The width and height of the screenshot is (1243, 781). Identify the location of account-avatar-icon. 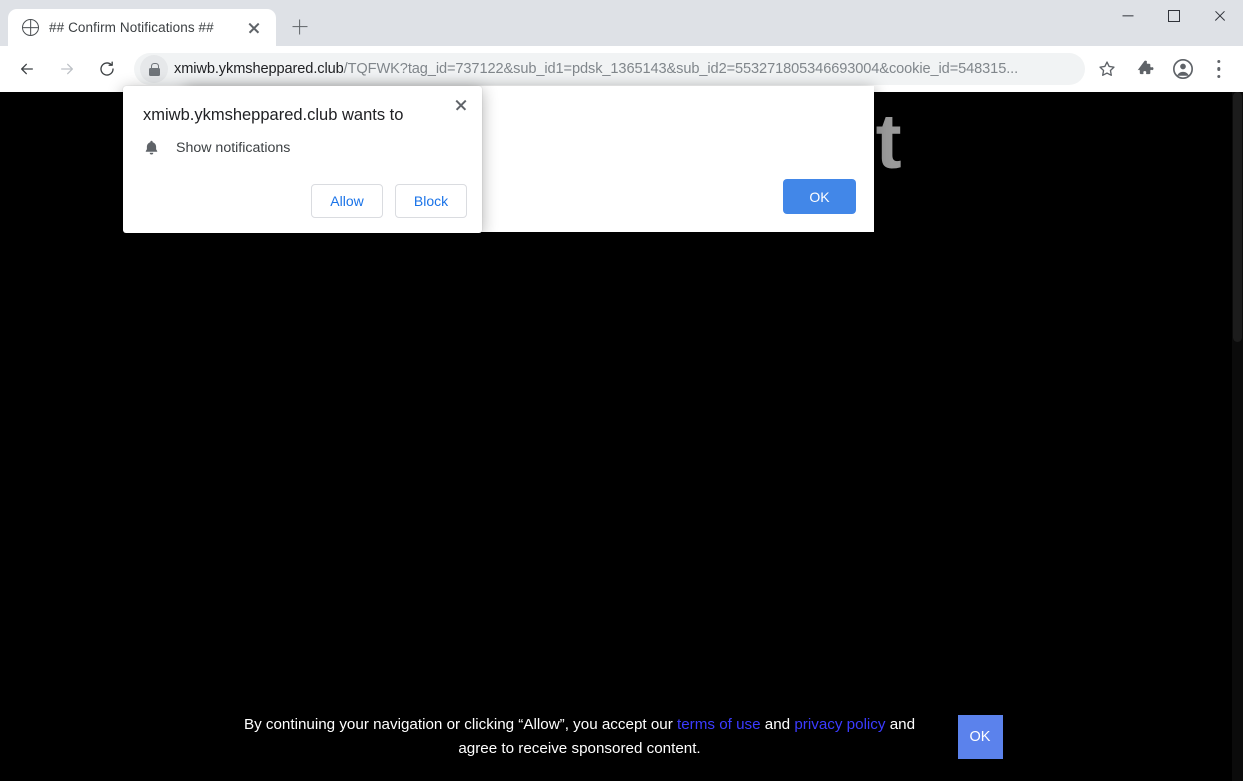
(1183, 69).